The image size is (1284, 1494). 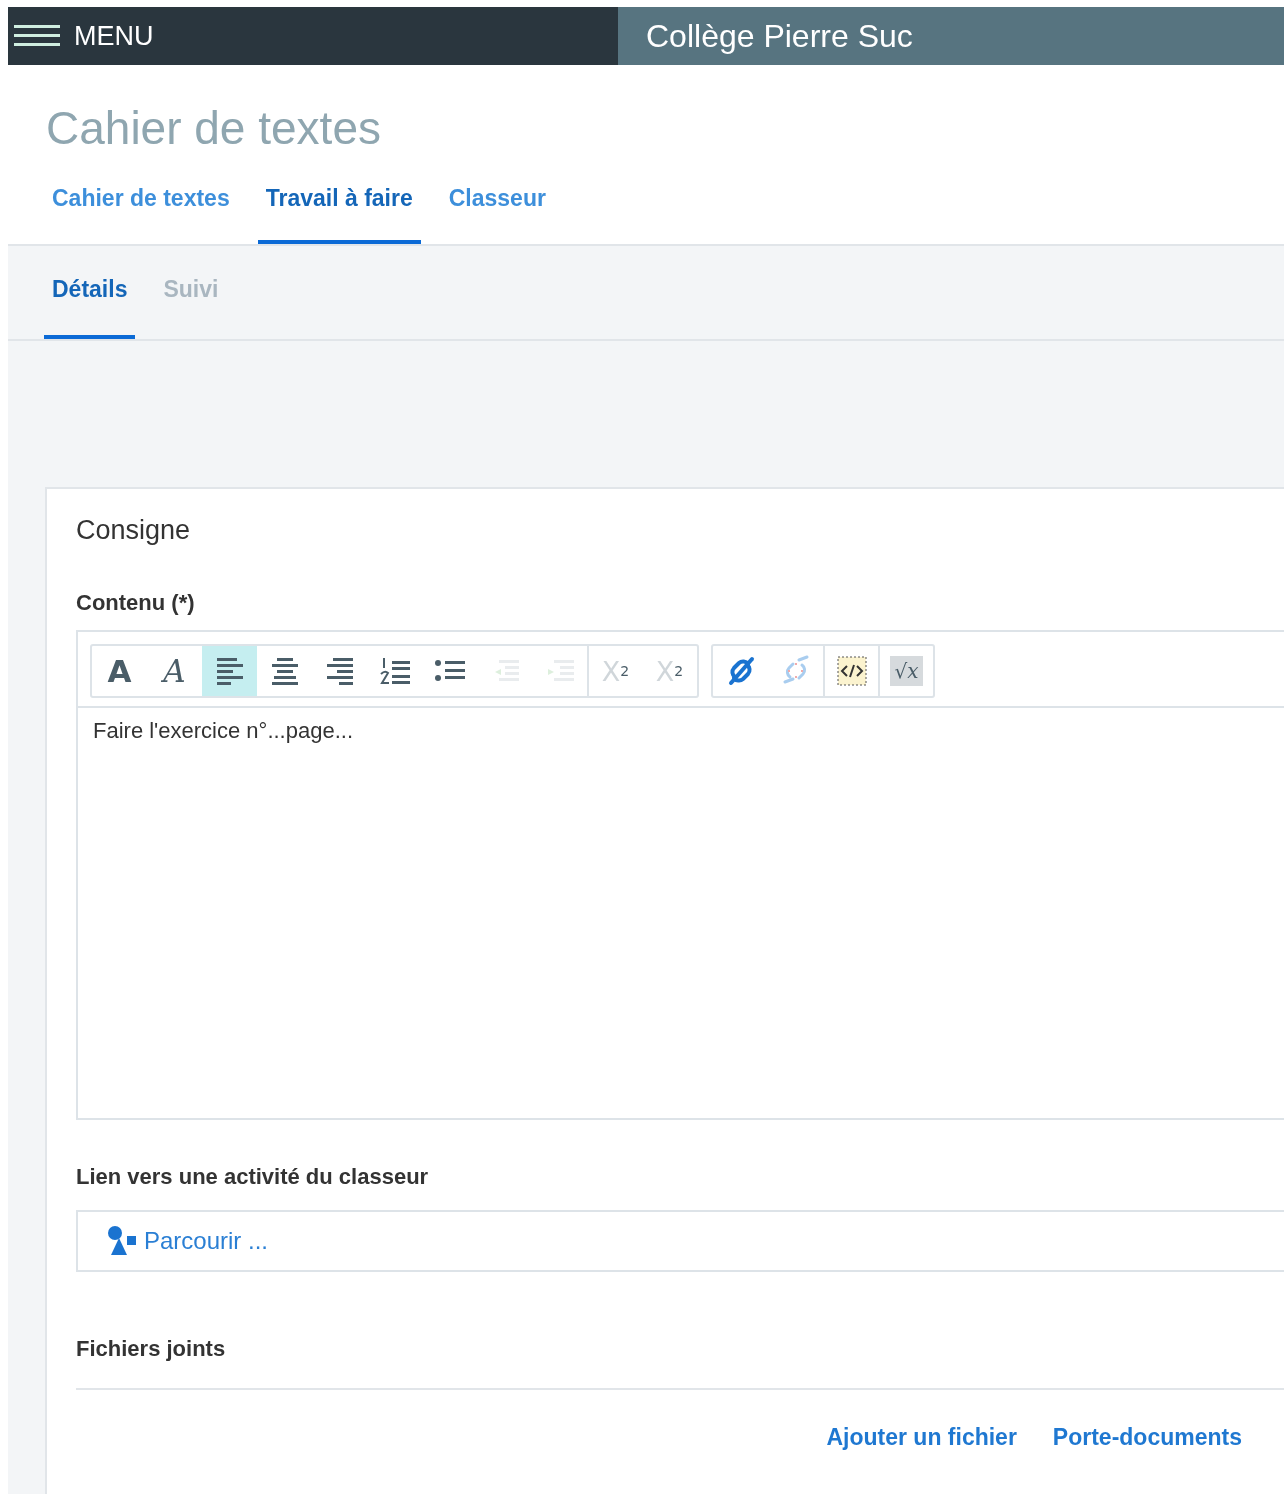 I want to click on italic-button: A, so click(x=174, y=671).